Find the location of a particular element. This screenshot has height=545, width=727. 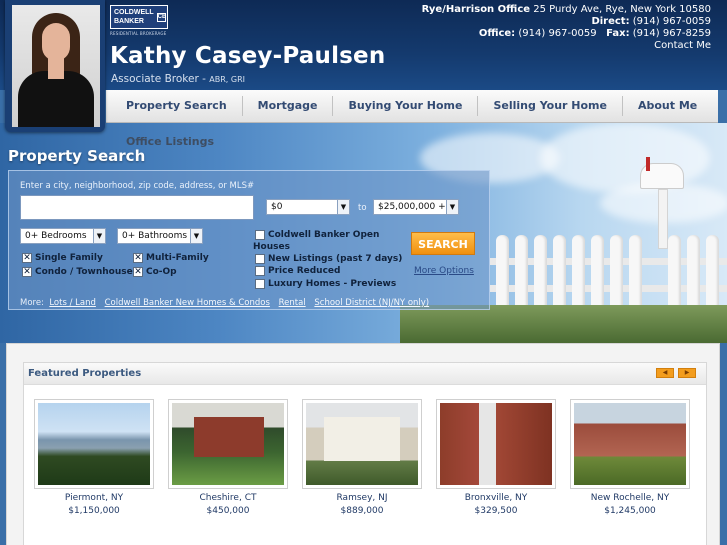

fax-number: (914) 967-8259 is located at coordinates (671, 33).